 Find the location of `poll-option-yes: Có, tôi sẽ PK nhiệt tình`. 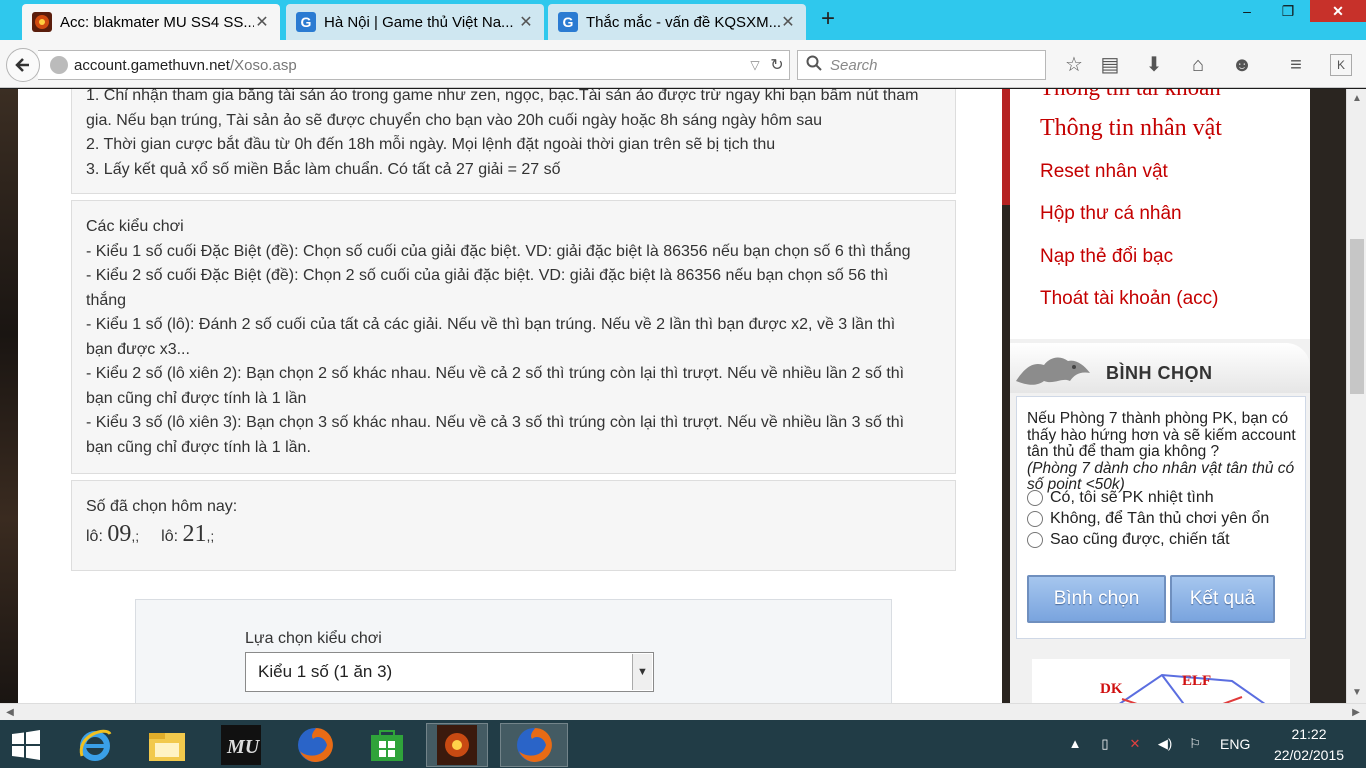

poll-option-yes: Có, tôi sẽ PK nhiệt tình is located at coordinates (1120, 498).